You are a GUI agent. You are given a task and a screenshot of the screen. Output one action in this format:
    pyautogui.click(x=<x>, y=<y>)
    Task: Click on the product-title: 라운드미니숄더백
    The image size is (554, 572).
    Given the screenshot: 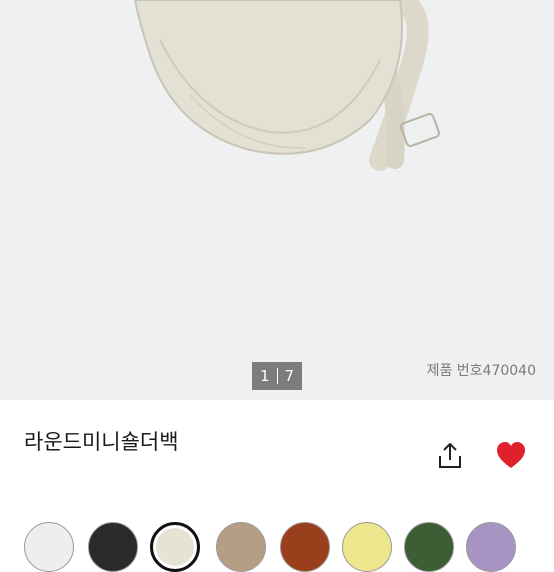 What is the action you would take?
    pyautogui.click(x=101, y=442)
    